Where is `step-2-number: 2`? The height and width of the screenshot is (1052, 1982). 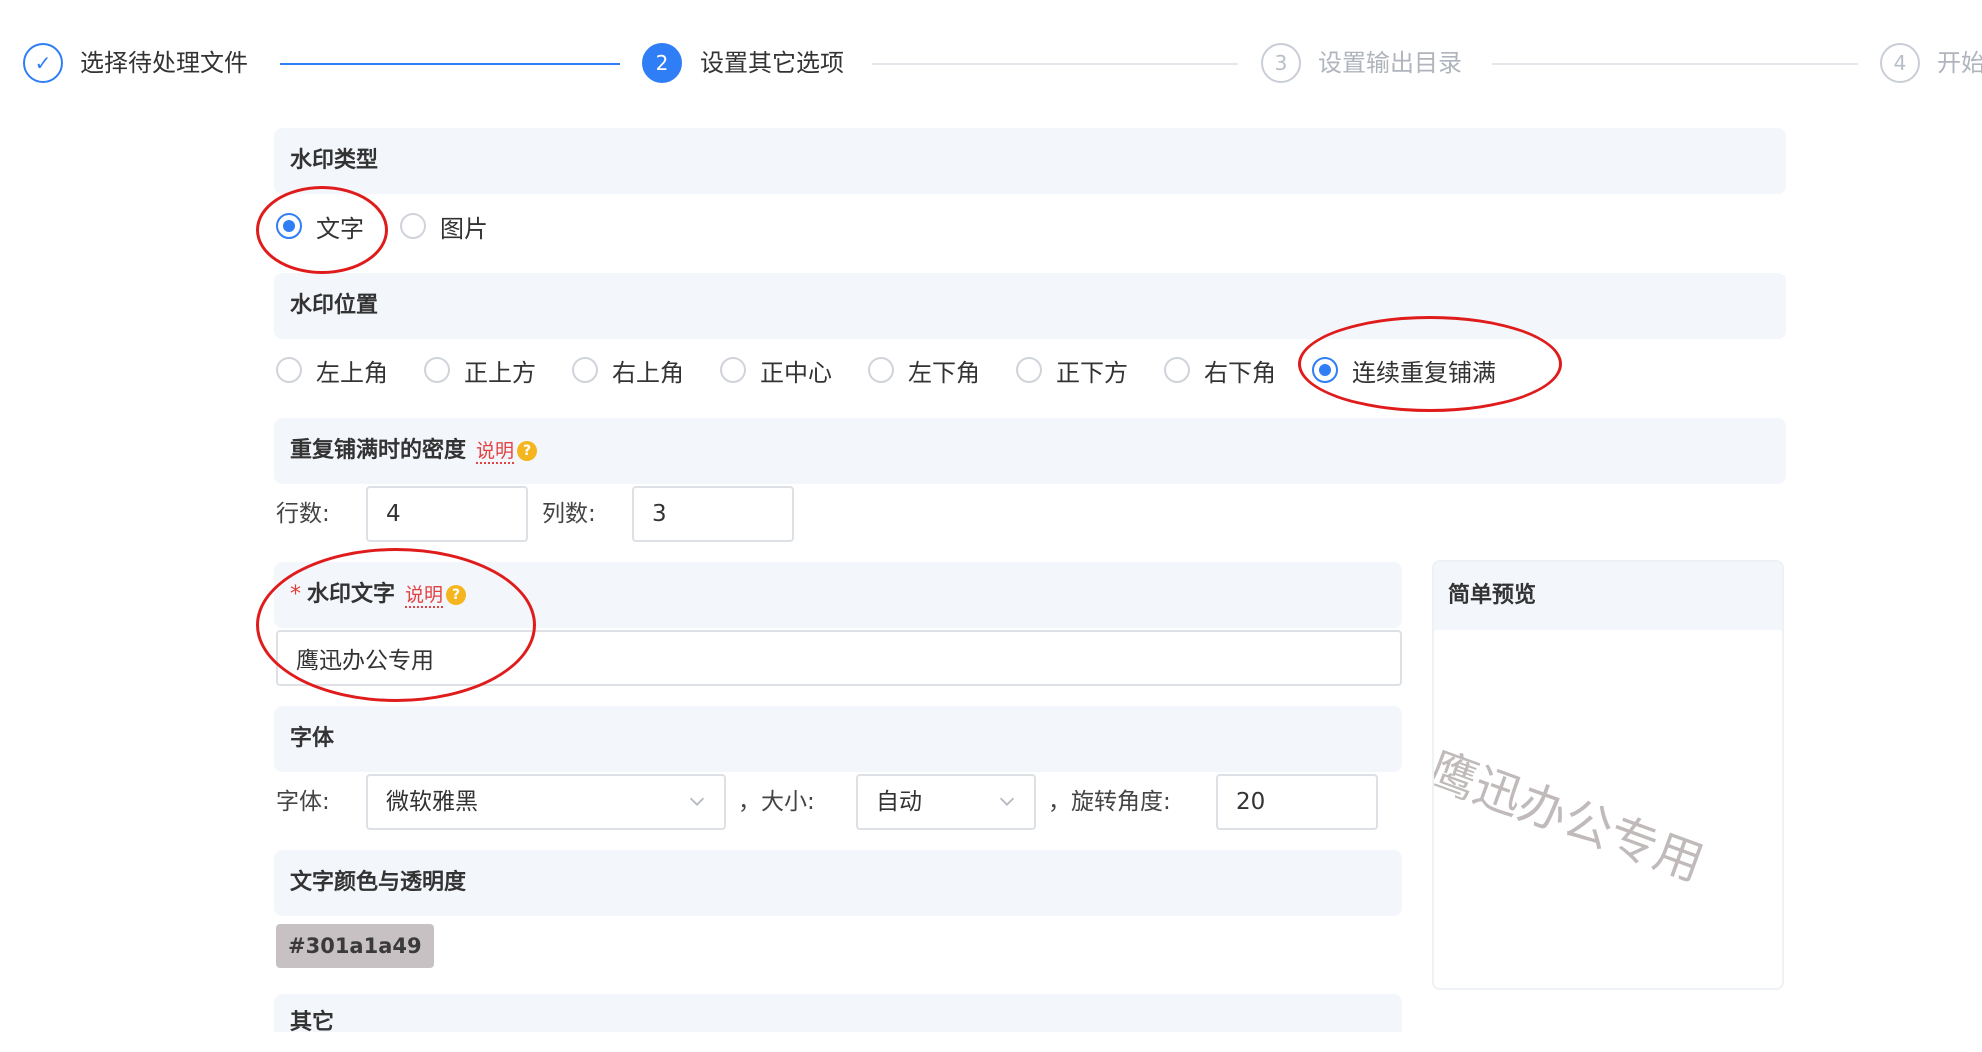
step-2-number: 2 is located at coordinates (662, 63).